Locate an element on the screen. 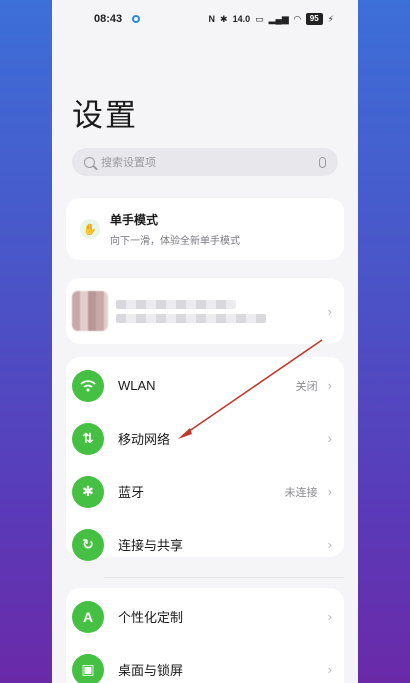 Image resolution: width=410 pixels, height=683 pixels. bluetooth-value: 未连接 is located at coordinates (301, 492).